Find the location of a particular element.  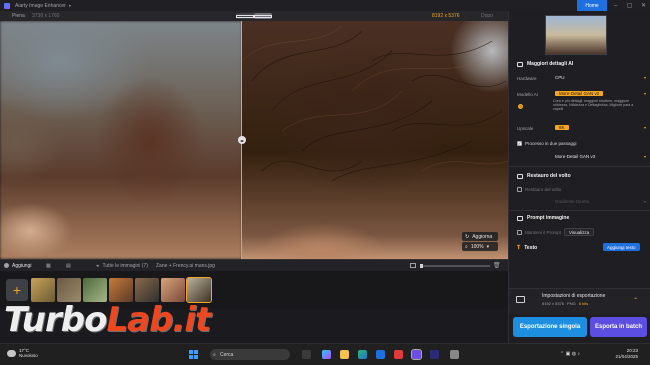

face-restore-checkbox is located at coordinates (519, 189).